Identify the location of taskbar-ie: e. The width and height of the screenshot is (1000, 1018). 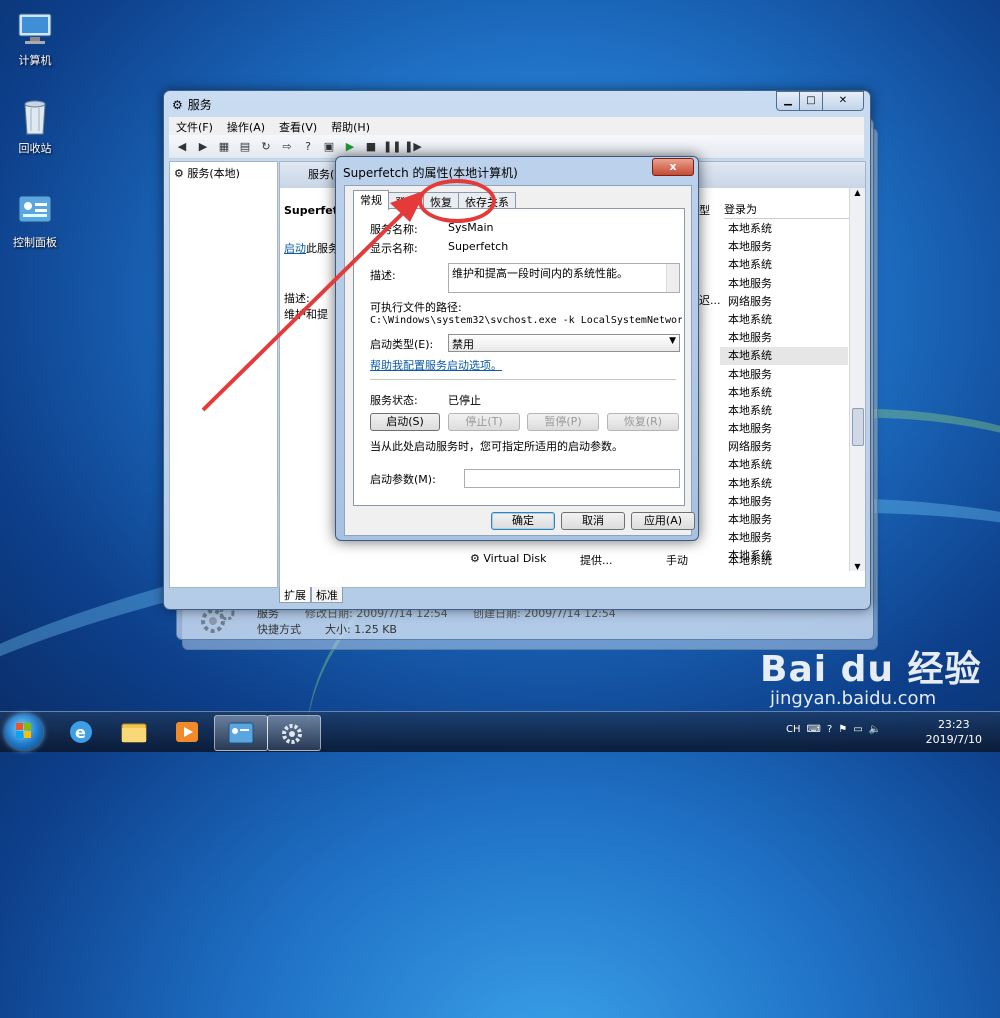
(81, 732).